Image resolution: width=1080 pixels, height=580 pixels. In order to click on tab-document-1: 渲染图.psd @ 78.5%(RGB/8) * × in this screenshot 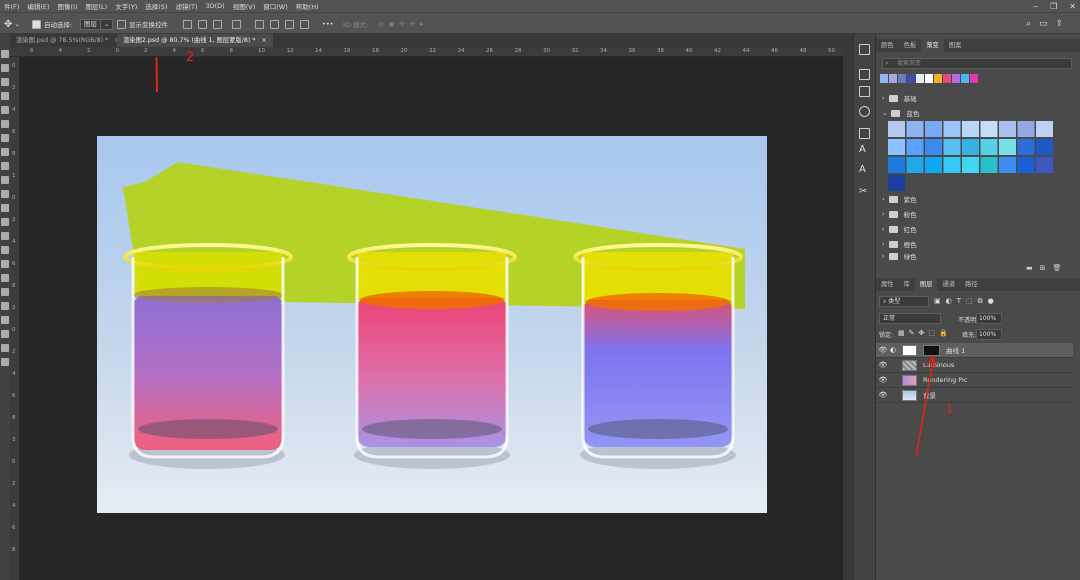, I will do `click(68, 40)`.